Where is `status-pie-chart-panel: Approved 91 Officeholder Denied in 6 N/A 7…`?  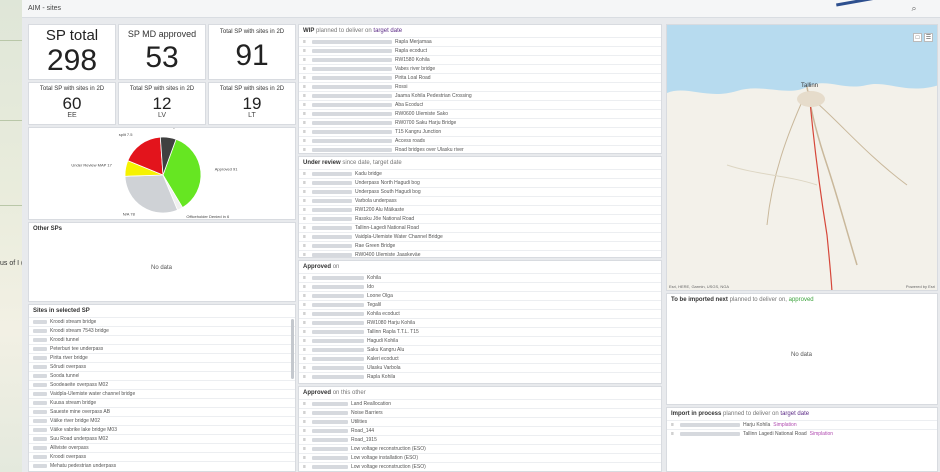 status-pie-chart-panel: Approved 91 Officeholder Denied in 6 N/A 7… is located at coordinates (162, 173).